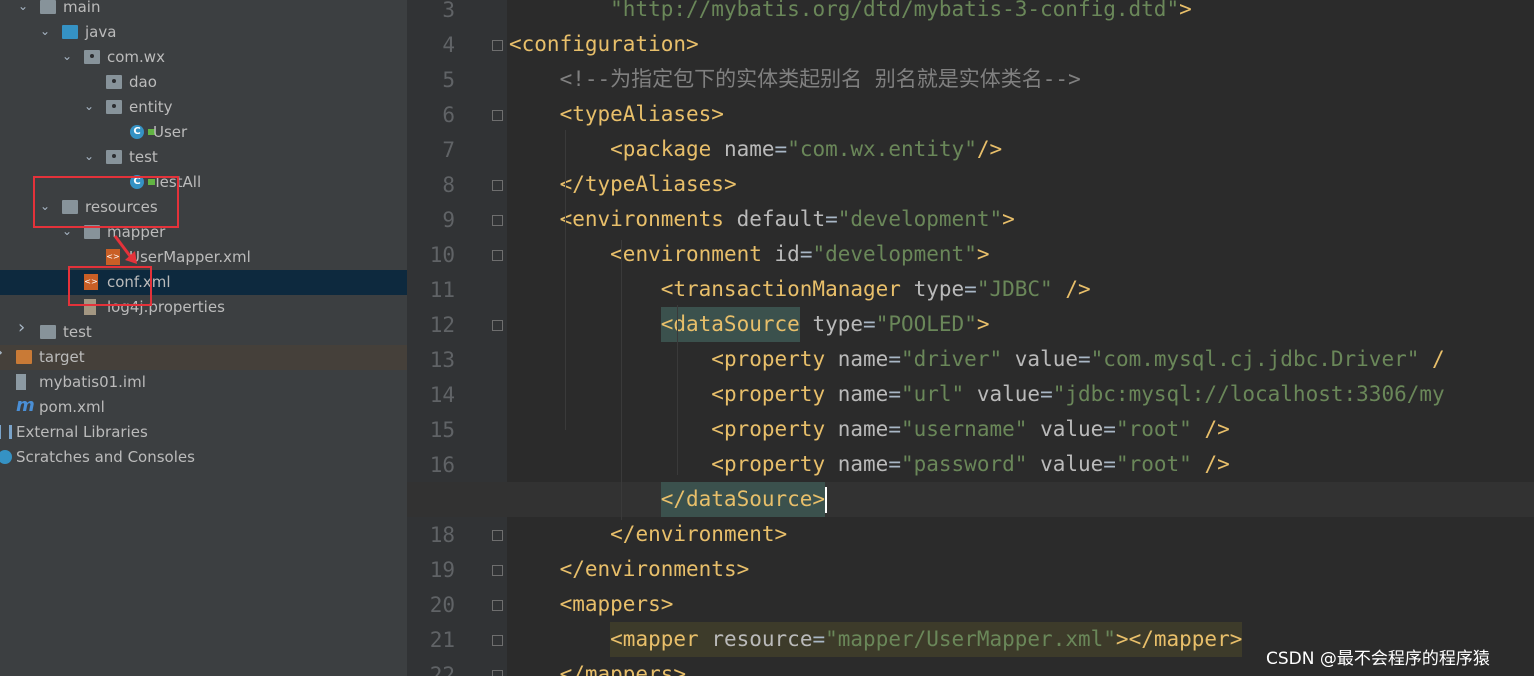  I want to click on tree-item-label: entity, so click(151, 107).